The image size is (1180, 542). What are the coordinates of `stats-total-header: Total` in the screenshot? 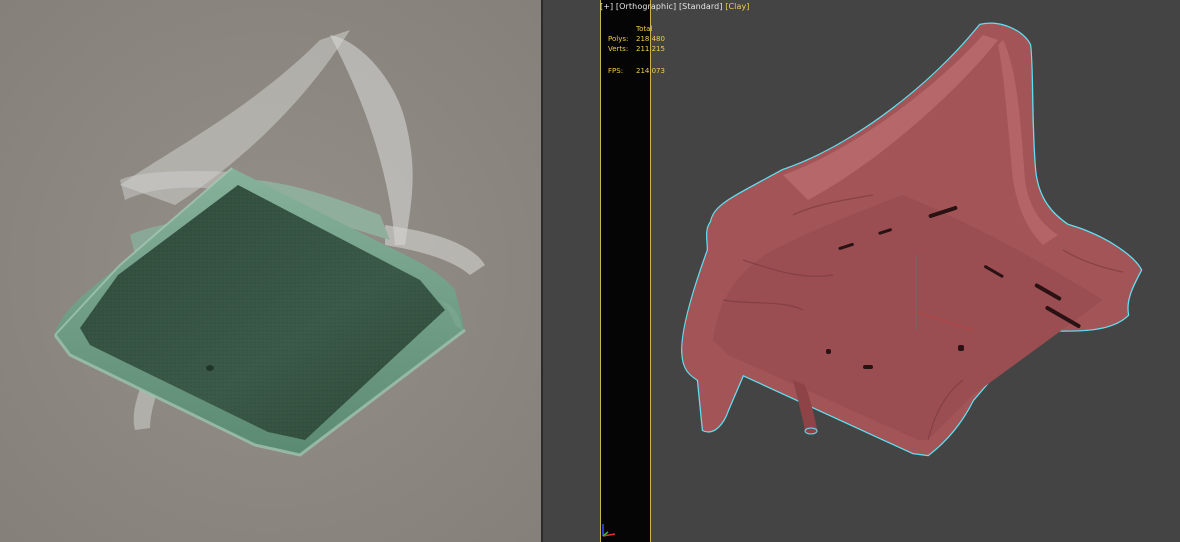 It's located at (644, 29).